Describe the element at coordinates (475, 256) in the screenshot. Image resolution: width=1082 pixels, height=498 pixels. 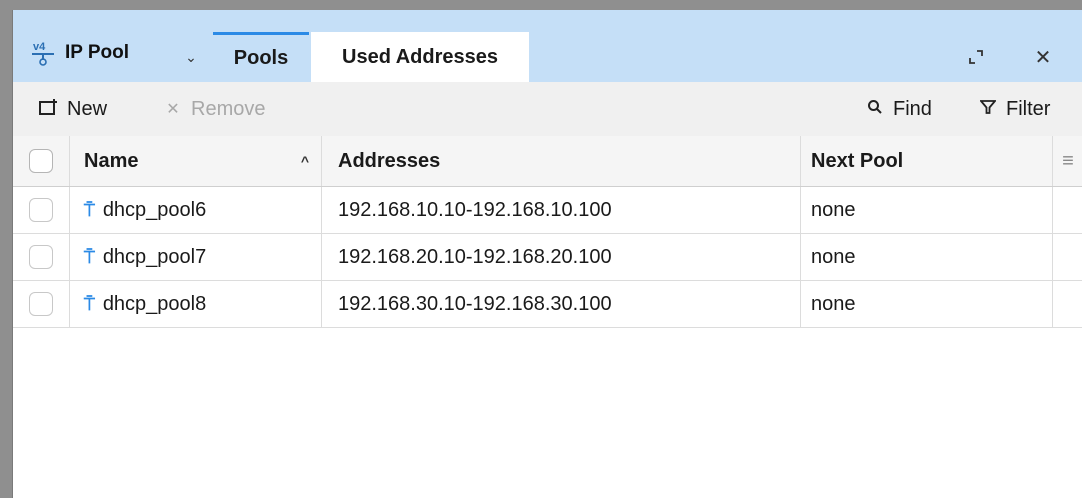
I see `pool-addresses: 192.168.20.10-192.168.20.100` at that location.